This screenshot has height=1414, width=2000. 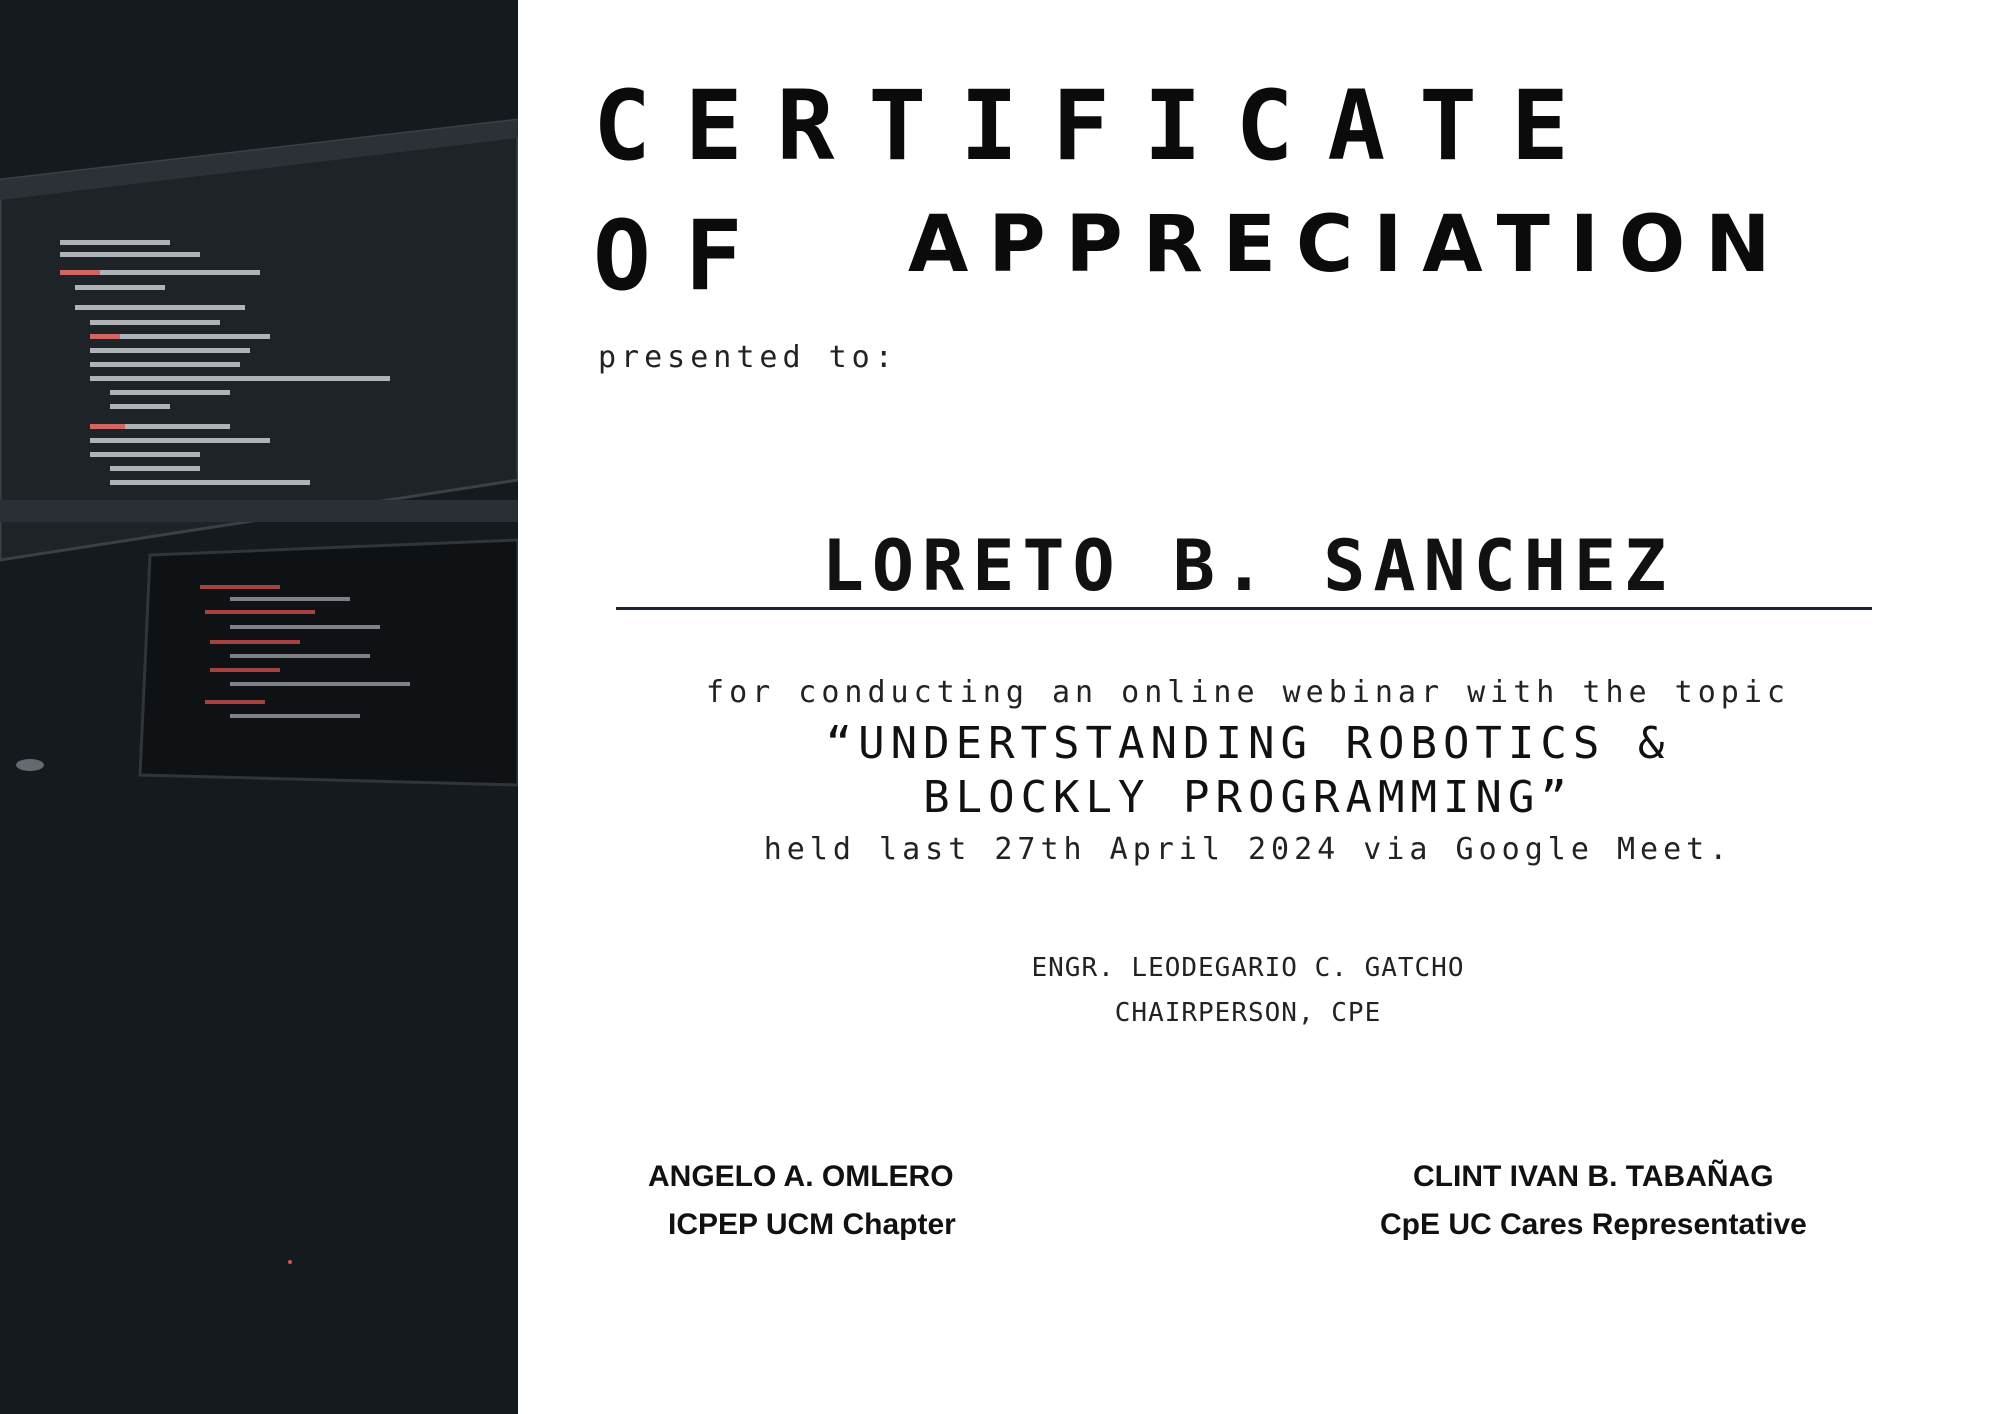 I want to click on presented-to-label: presented to:, so click(x=748, y=357).